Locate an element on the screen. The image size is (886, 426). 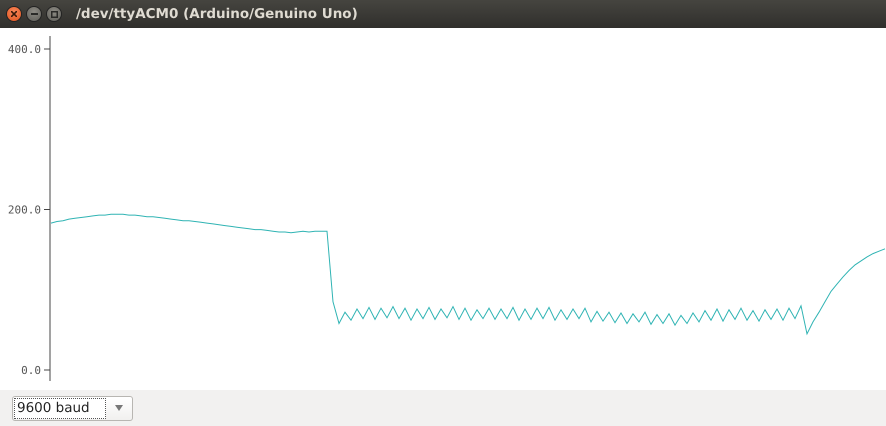
maximize-icon is located at coordinates (54, 14).